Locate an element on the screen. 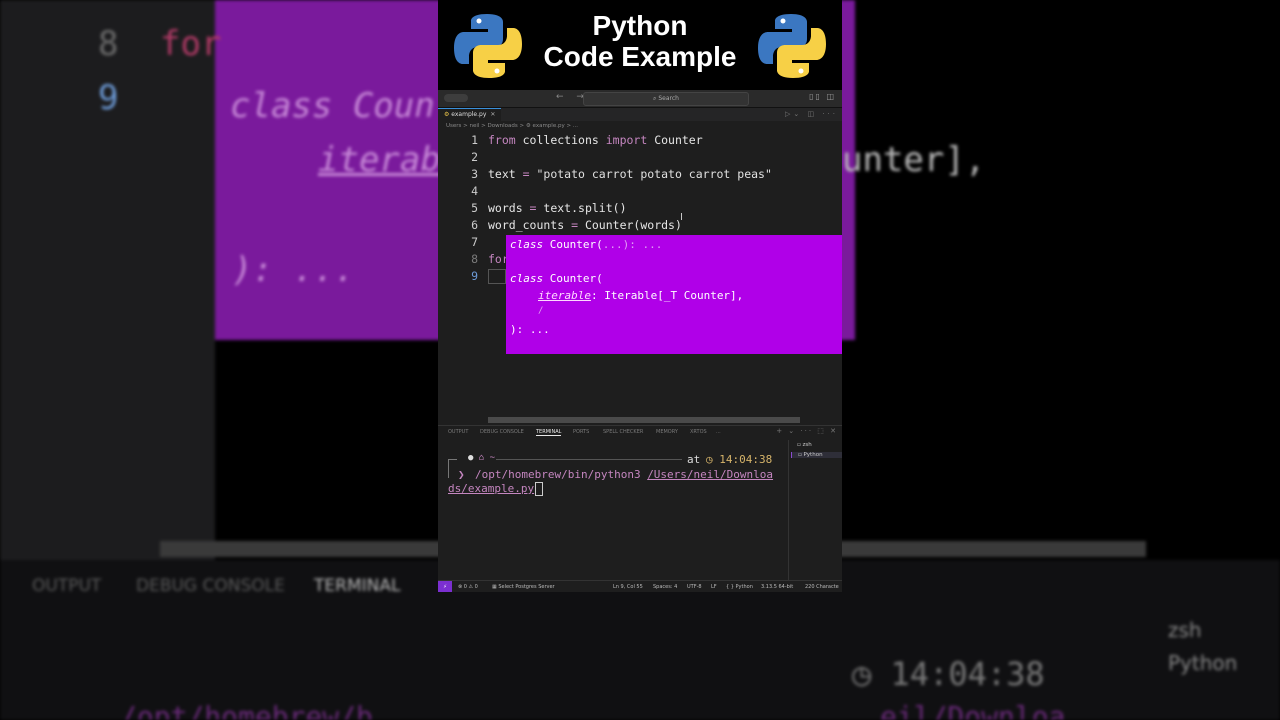 Image resolution: width=1280 pixels, height=720 pixels. terminal-command-wrap: ds/example.py is located at coordinates (496, 489).